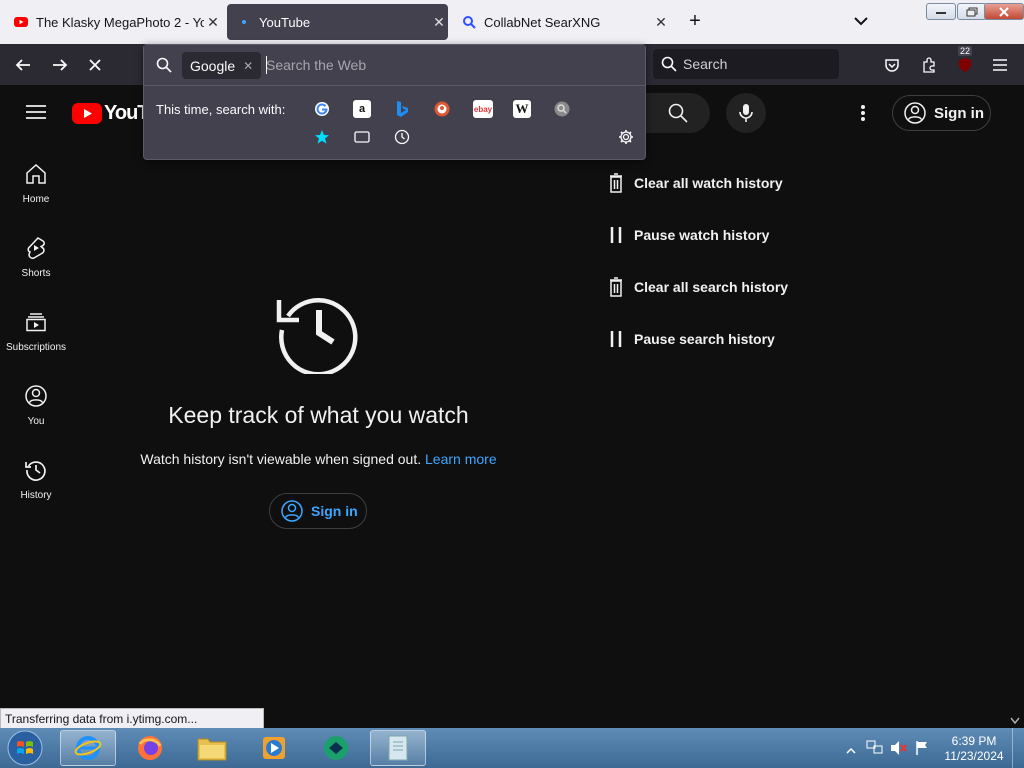  I want to click on sidebar-item-label: Shorts, so click(36, 273).